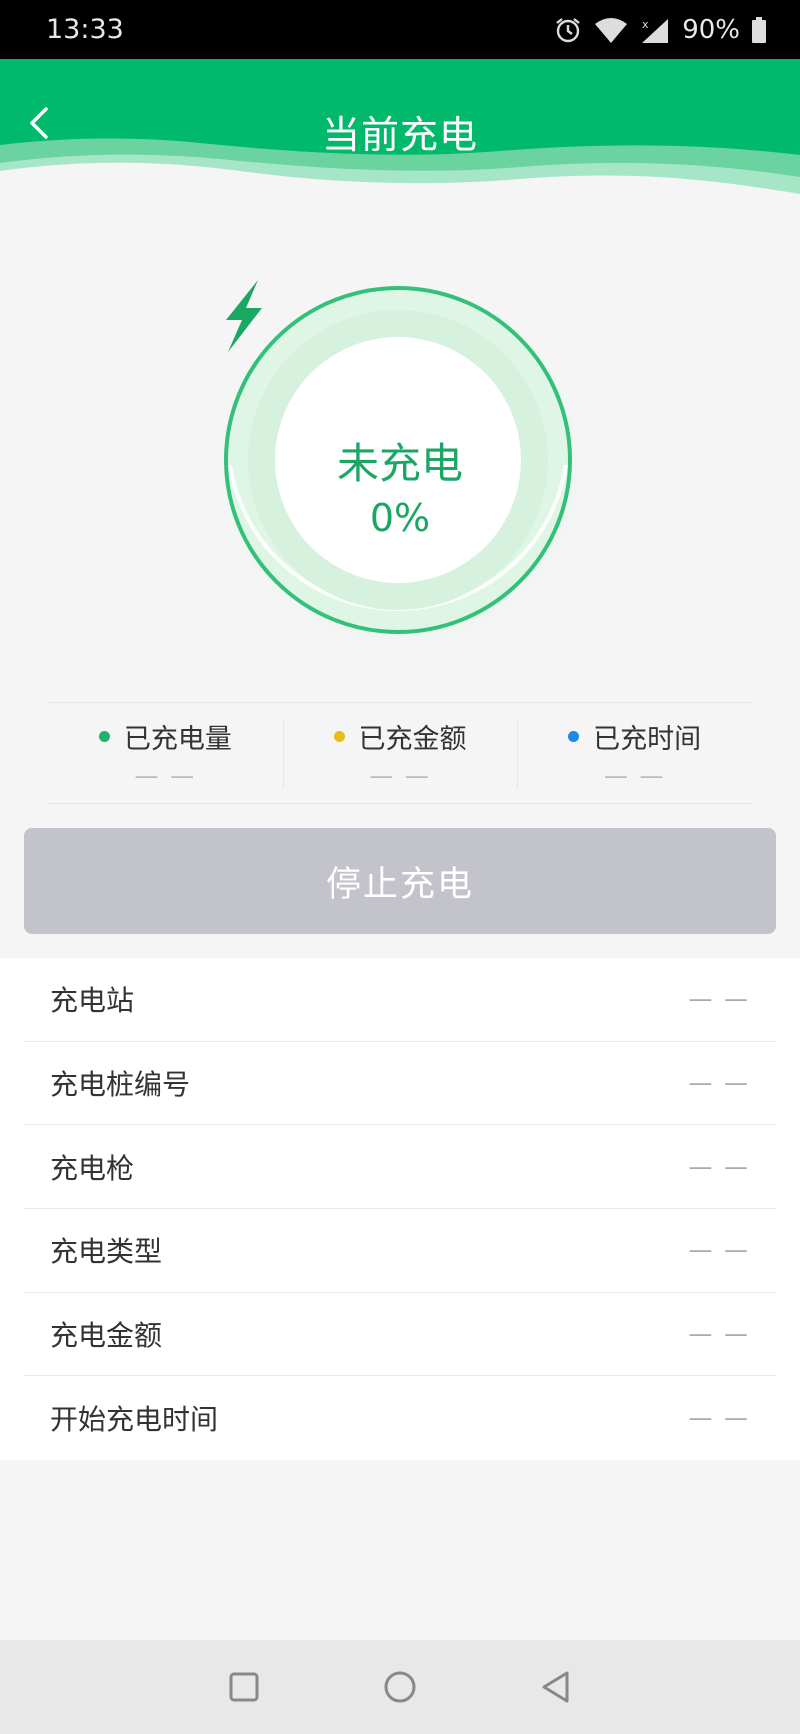  Describe the element at coordinates (339, 736) in the screenshot. I see `yellow-dot-icon` at that location.